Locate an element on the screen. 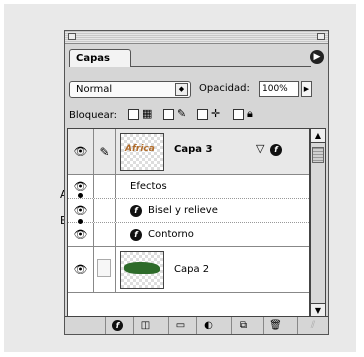 This screenshot has width=364, height=357. transparency-icon: ▦ is located at coordinates (147, 113).